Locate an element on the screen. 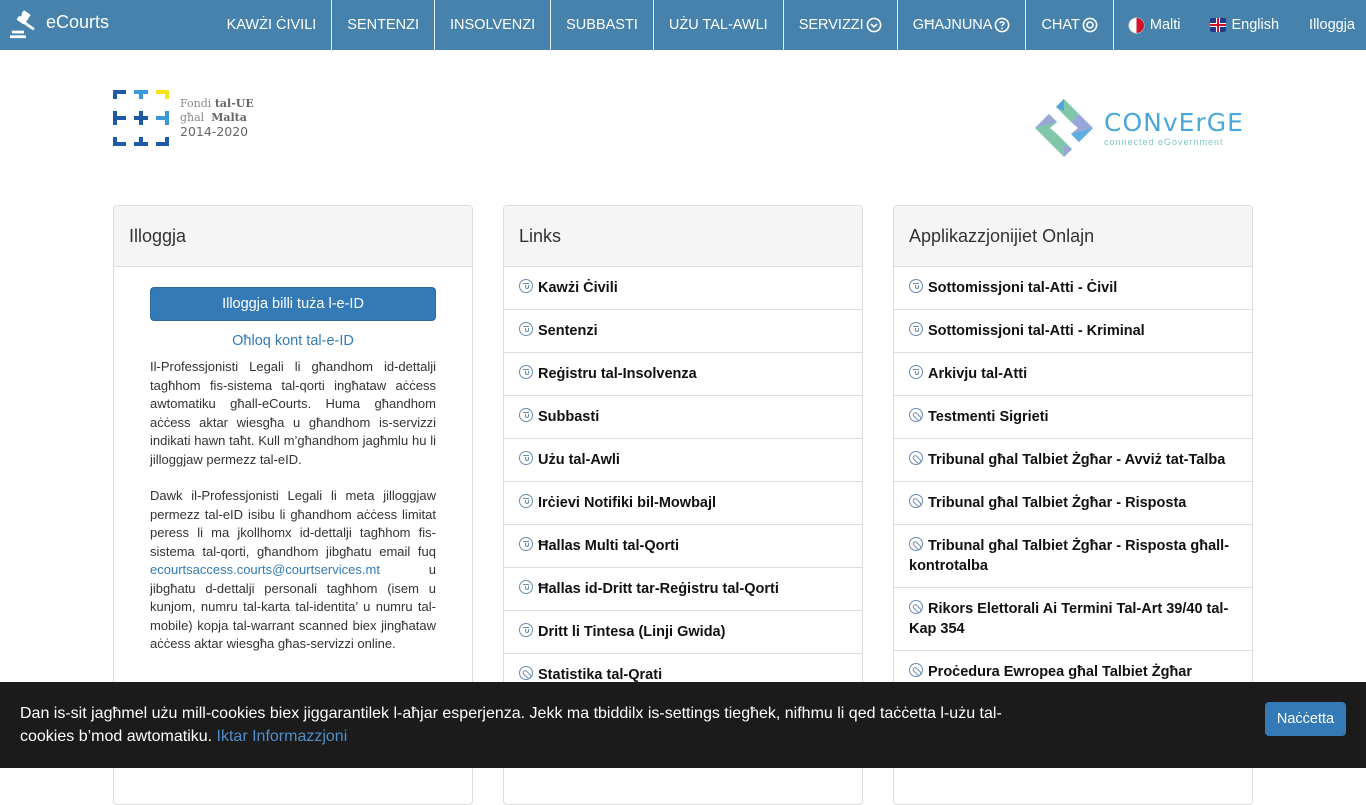  eu-funds-logo: Fondi tal-UE għal Malta 2014-2020 is located at coordinates (183, 118).